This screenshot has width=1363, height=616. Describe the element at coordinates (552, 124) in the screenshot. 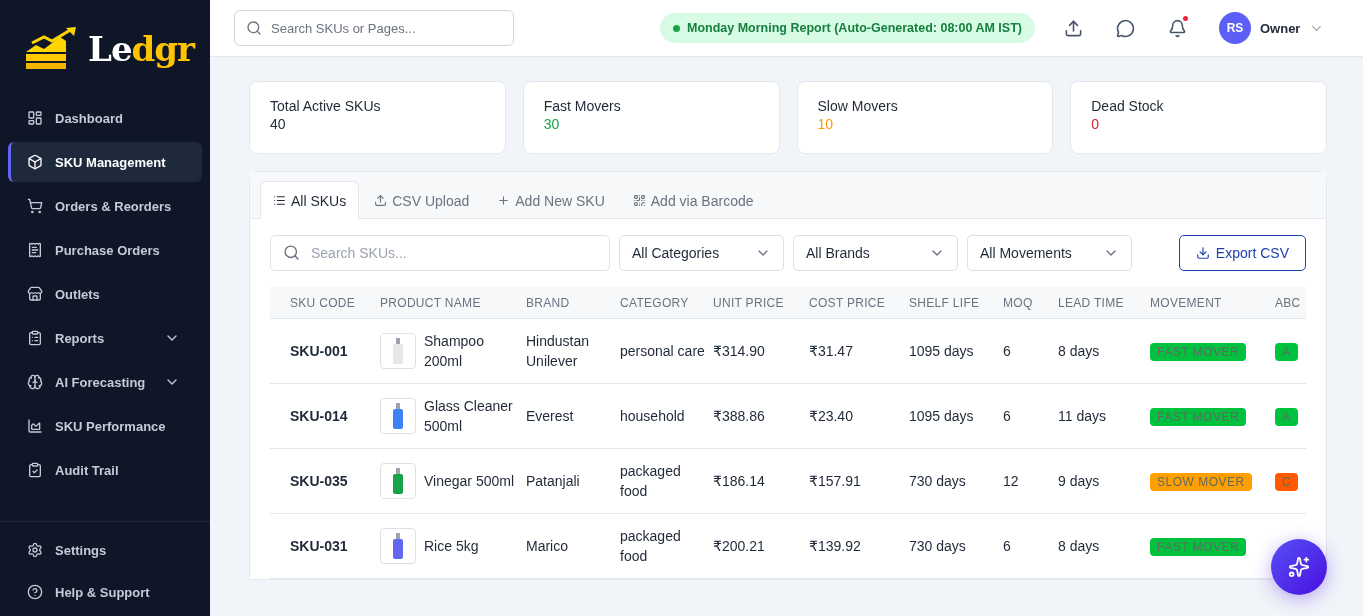

I see `stat-value: 30` at that location.